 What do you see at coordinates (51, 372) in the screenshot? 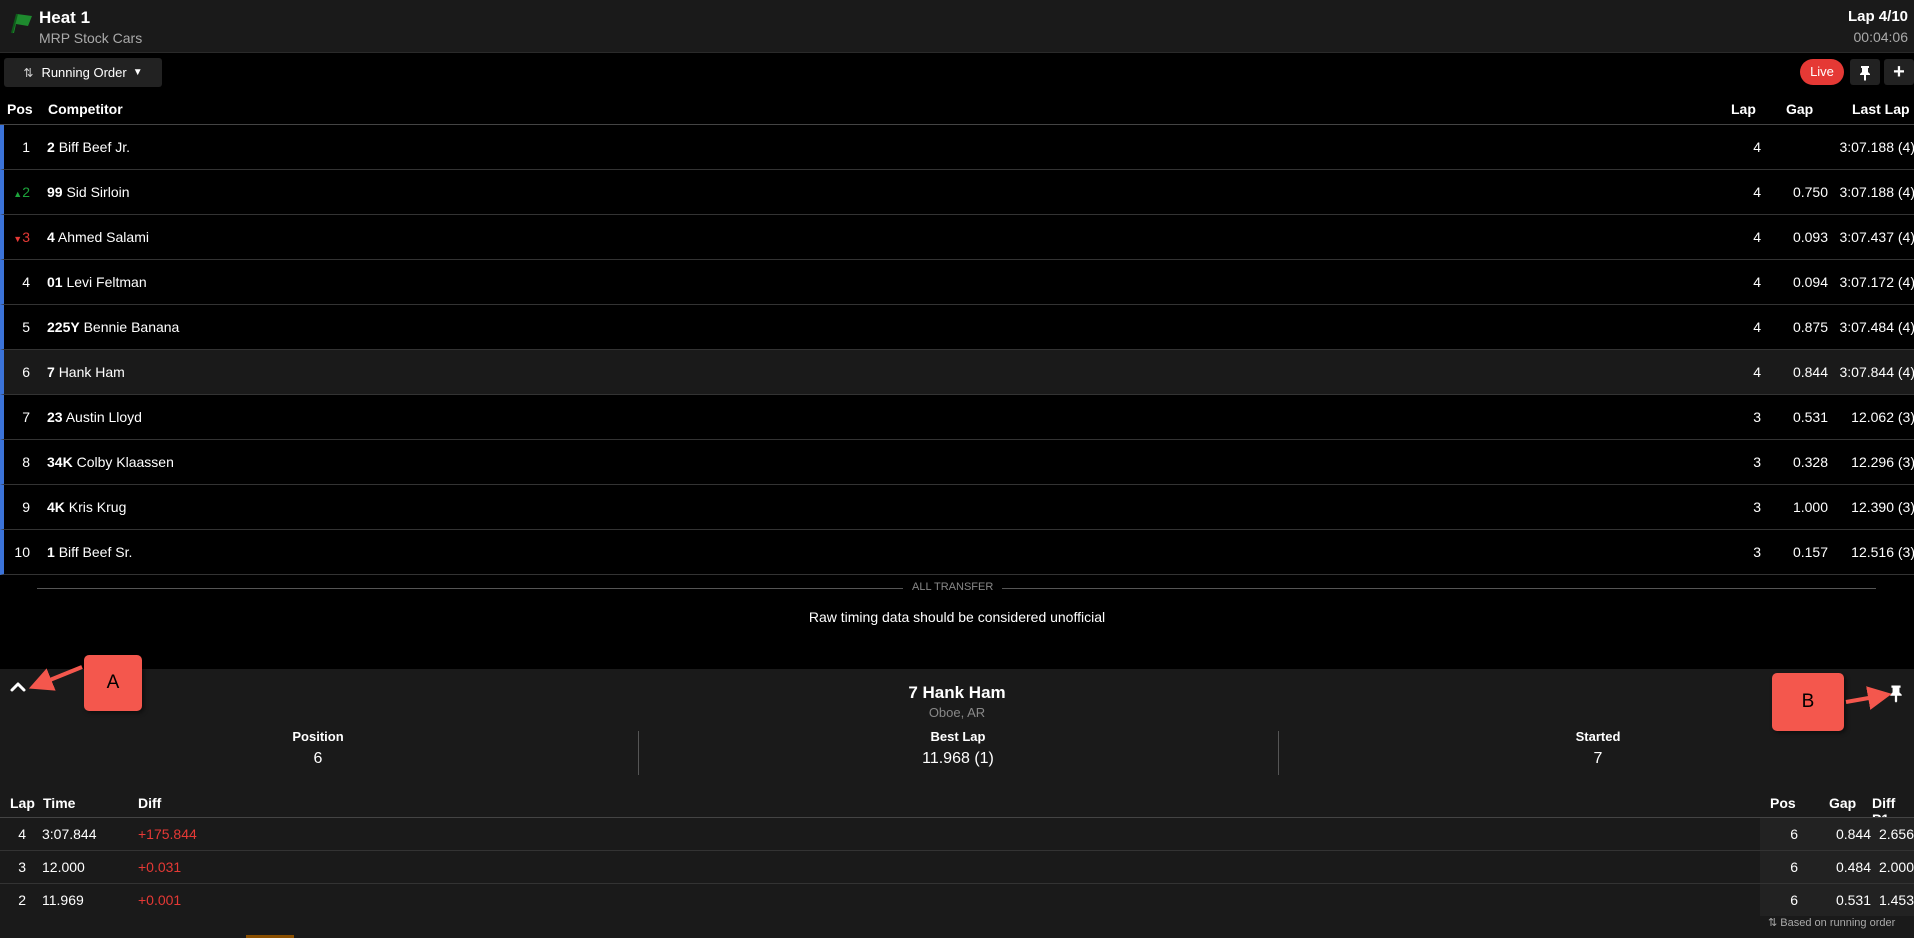
I see `car-number: 7` at bounding box center [51, 372].